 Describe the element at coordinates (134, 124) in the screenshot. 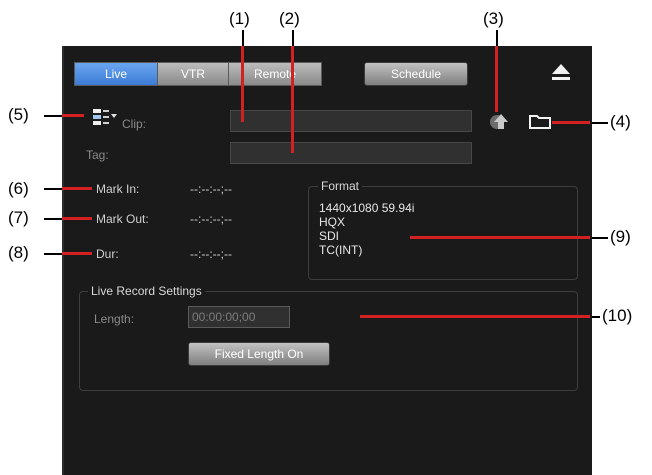

I see `clip-label: Clip:` at that location.